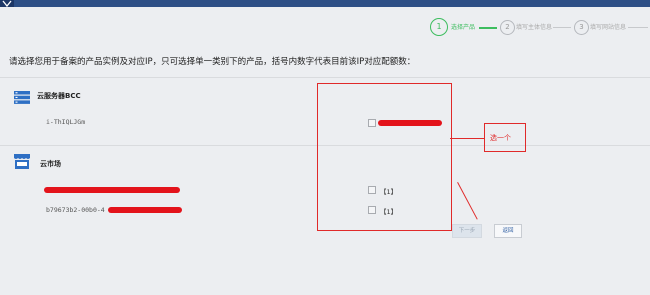 The height and width of the screenshot is (295, 650). What do you see at coordinates (75, 210) in the screenshot?
I see `instance-id: b79673b2-00b0-4` at bounding box center [75, 210].